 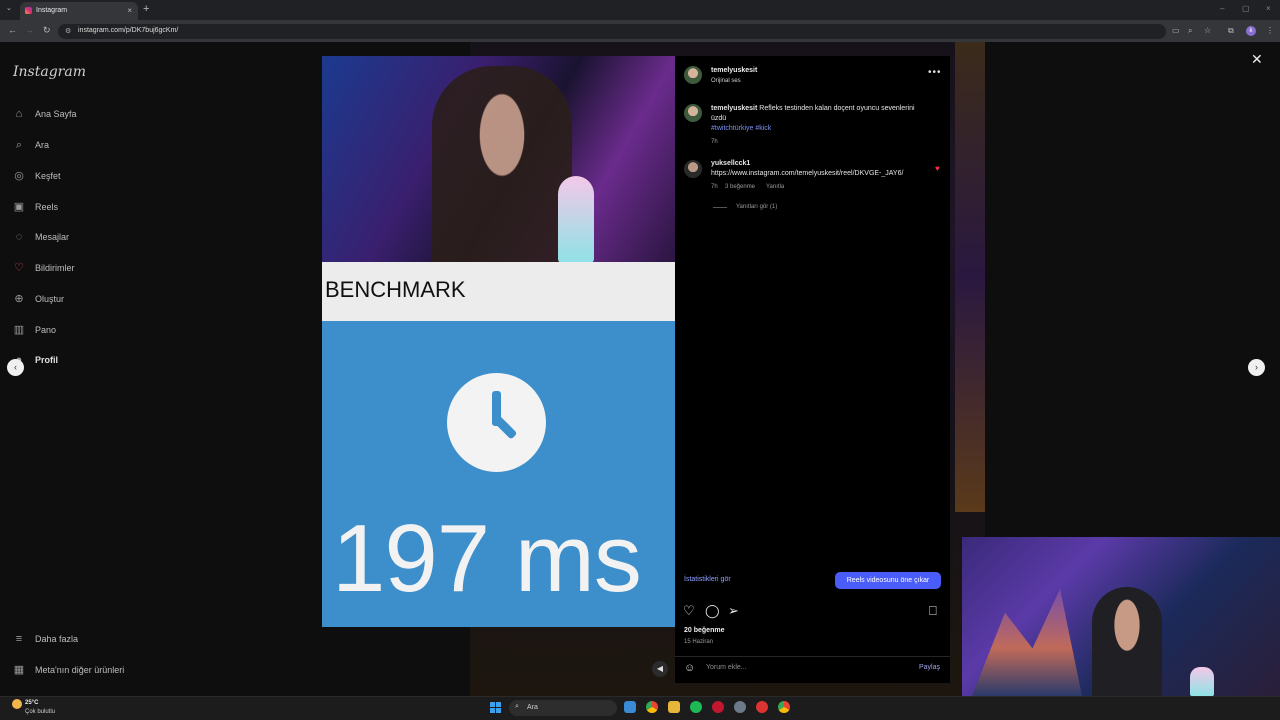 What do you see at coordinates (487, 558) in the screenshot?
I see `reaction-time-value: 197 ms` at bounding box center [487, 558].